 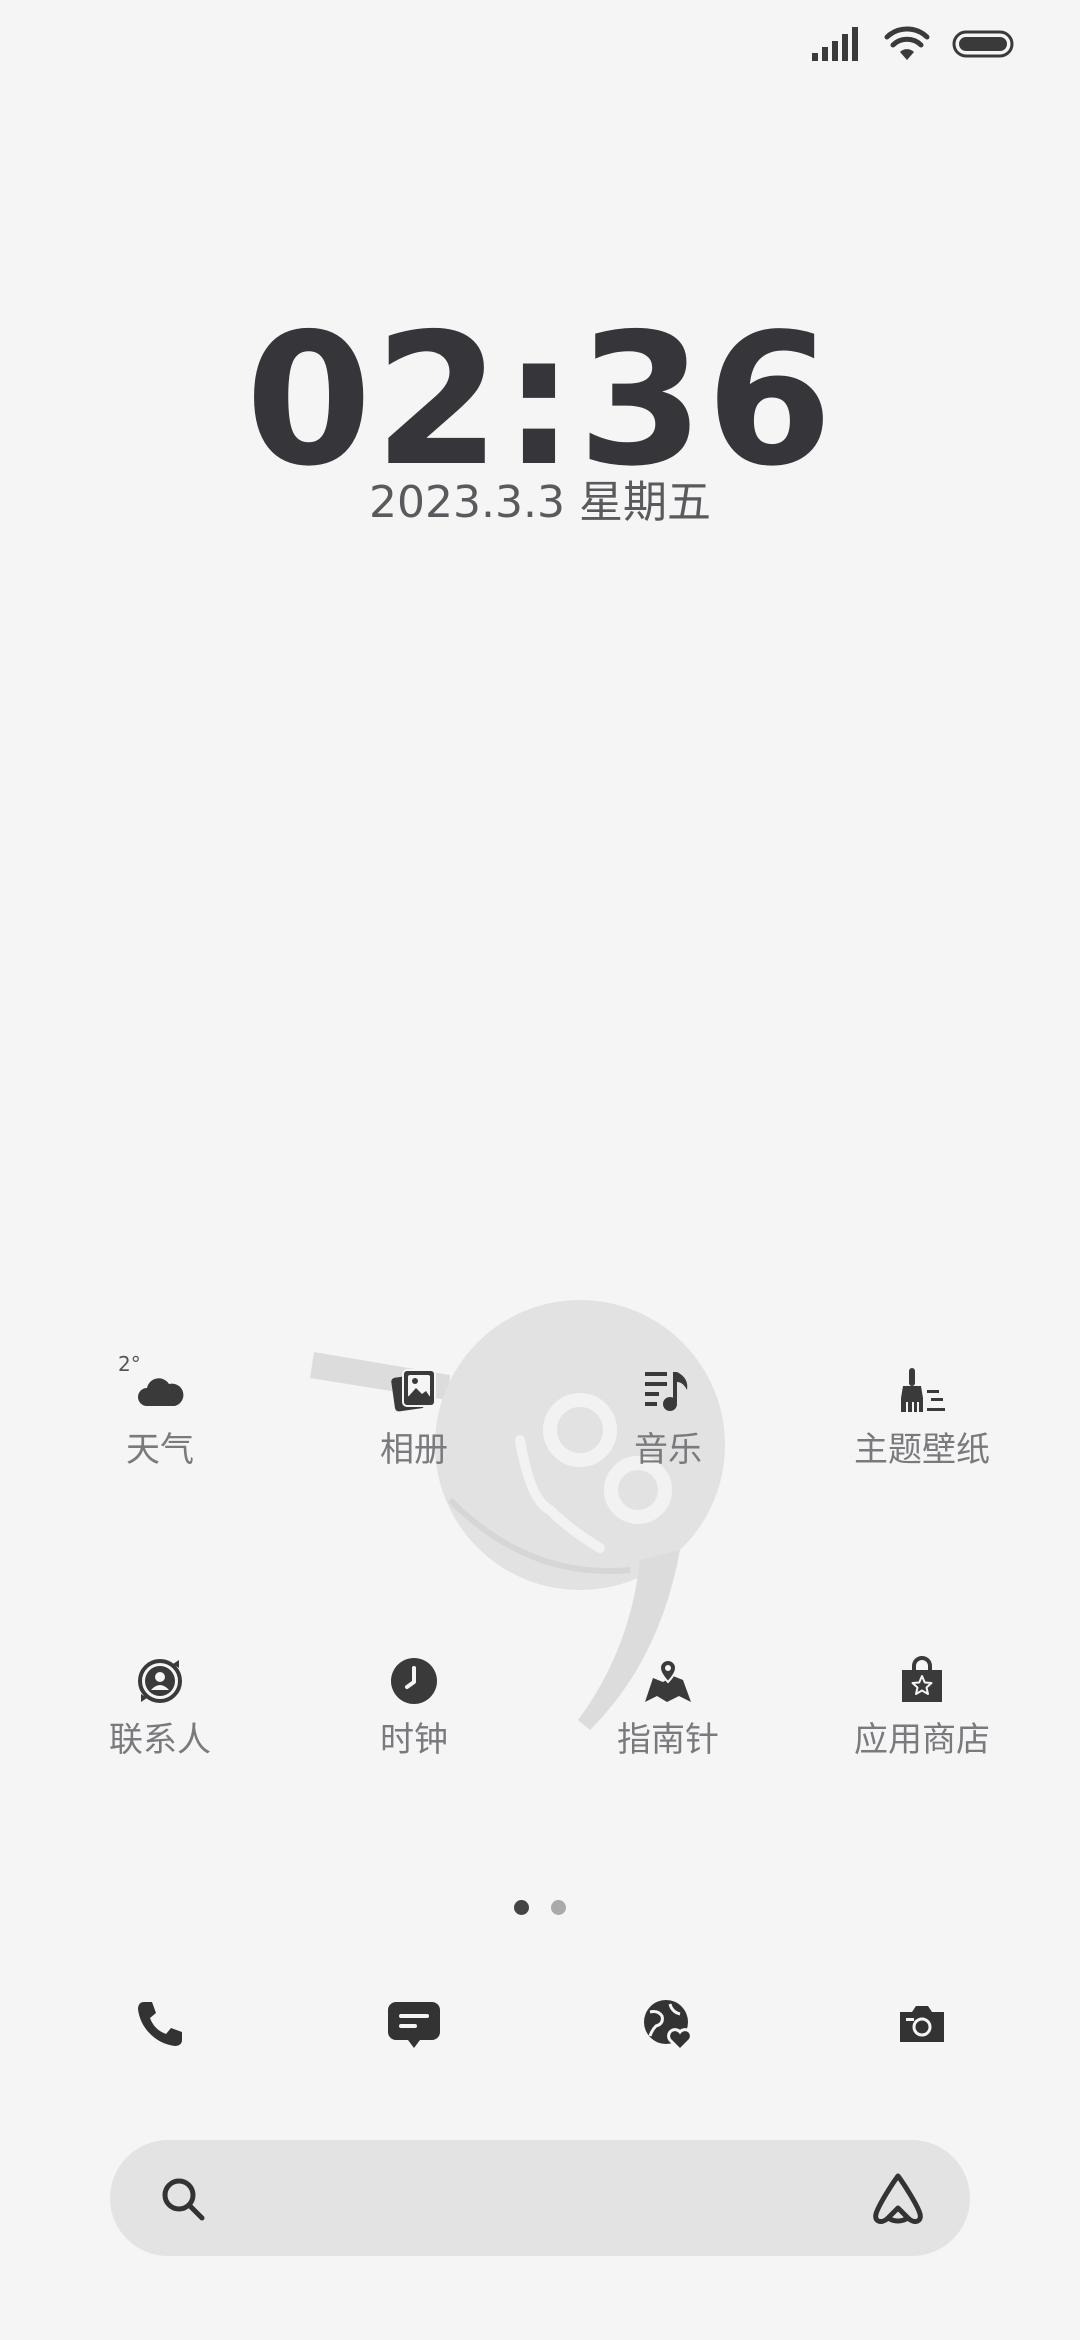 I want to click on signal-icon, so click(x=835, y=44).